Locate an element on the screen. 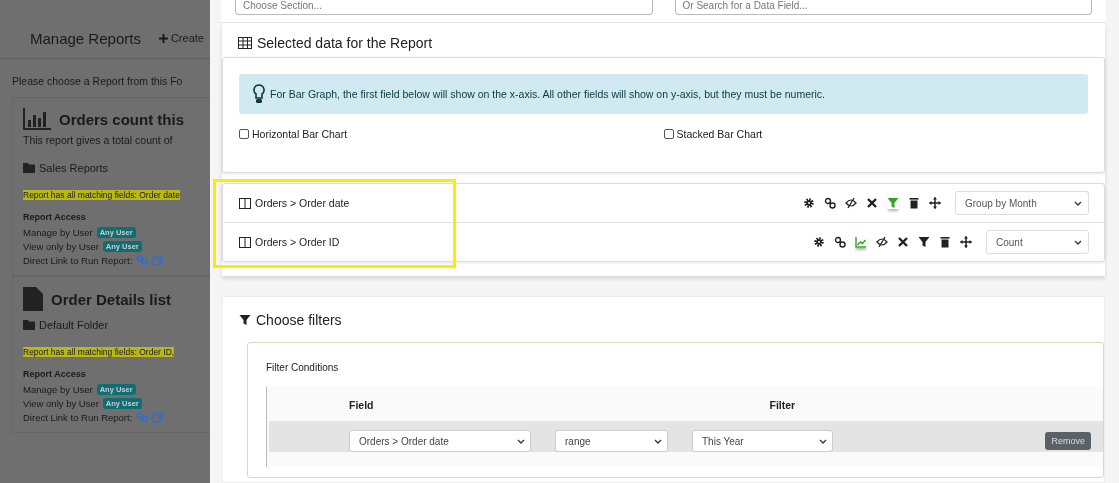 The width and height of the screenshot is (1119, 483). bar-chart-icon is located at coordinates (37, 119).